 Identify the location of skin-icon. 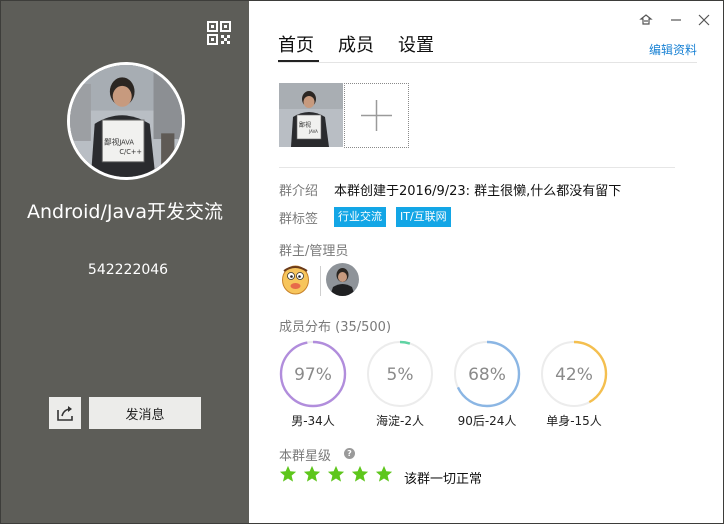
(646, 20).